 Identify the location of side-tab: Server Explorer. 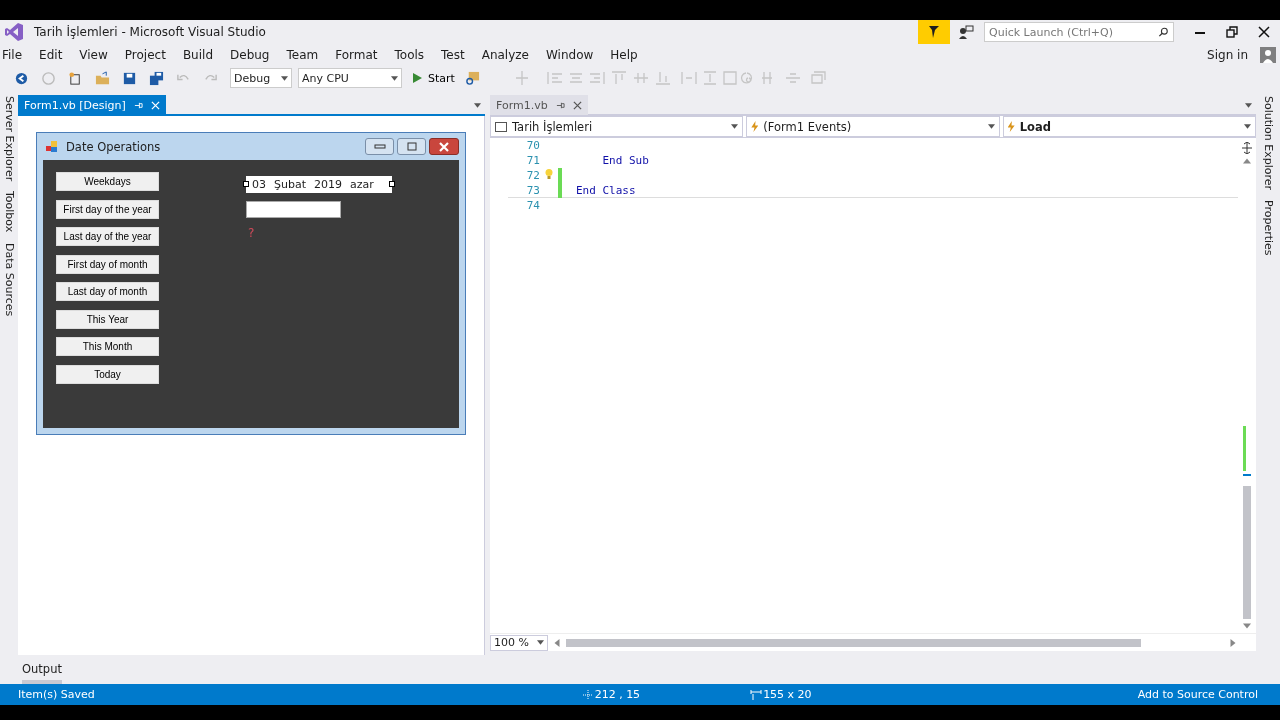
(9, 139).